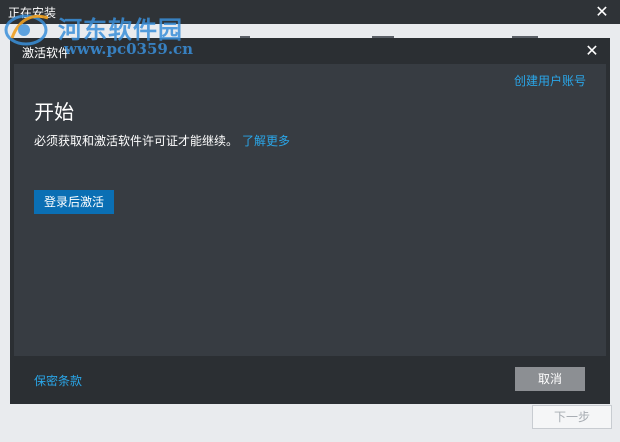 The width and height of the screenshot is (620, 442). Describe the element at coordinates (550, 80) in the screenshot. I see `create-account-link: 创建用户账号` at that location.